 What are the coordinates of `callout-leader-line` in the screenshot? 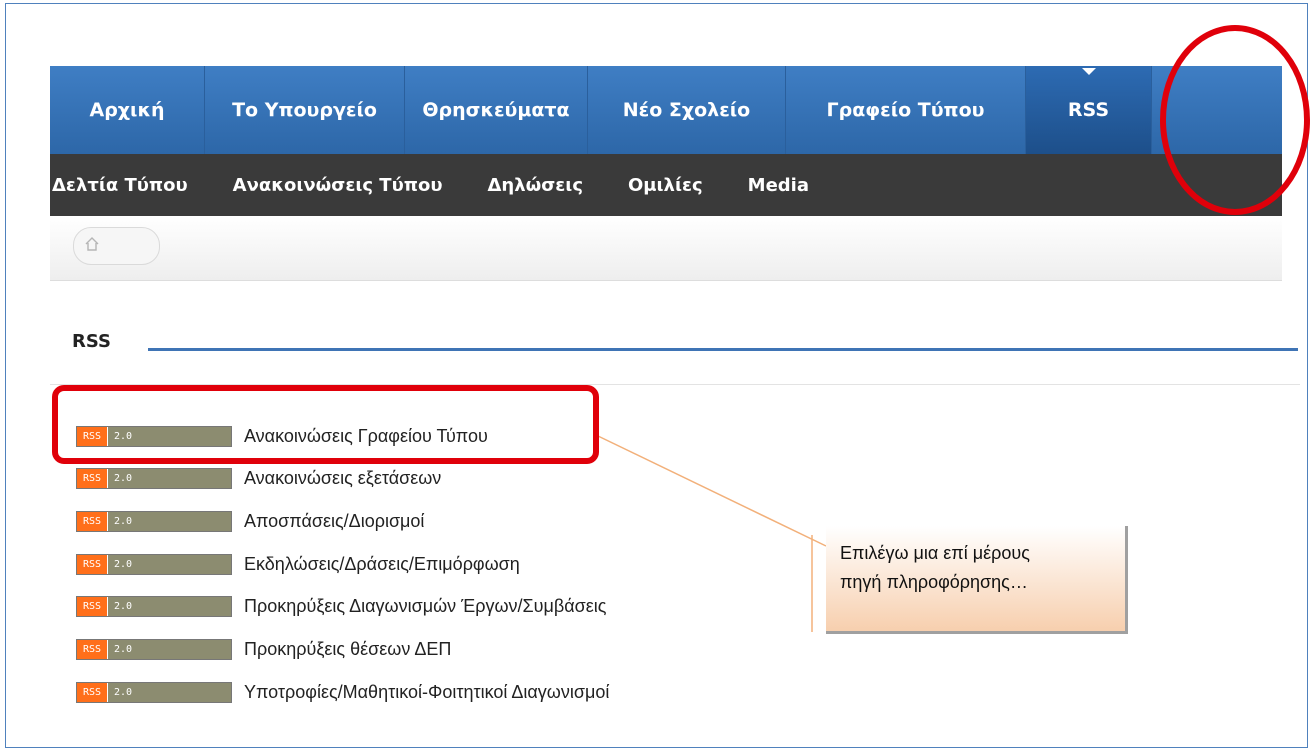 It's located at (712, 533).